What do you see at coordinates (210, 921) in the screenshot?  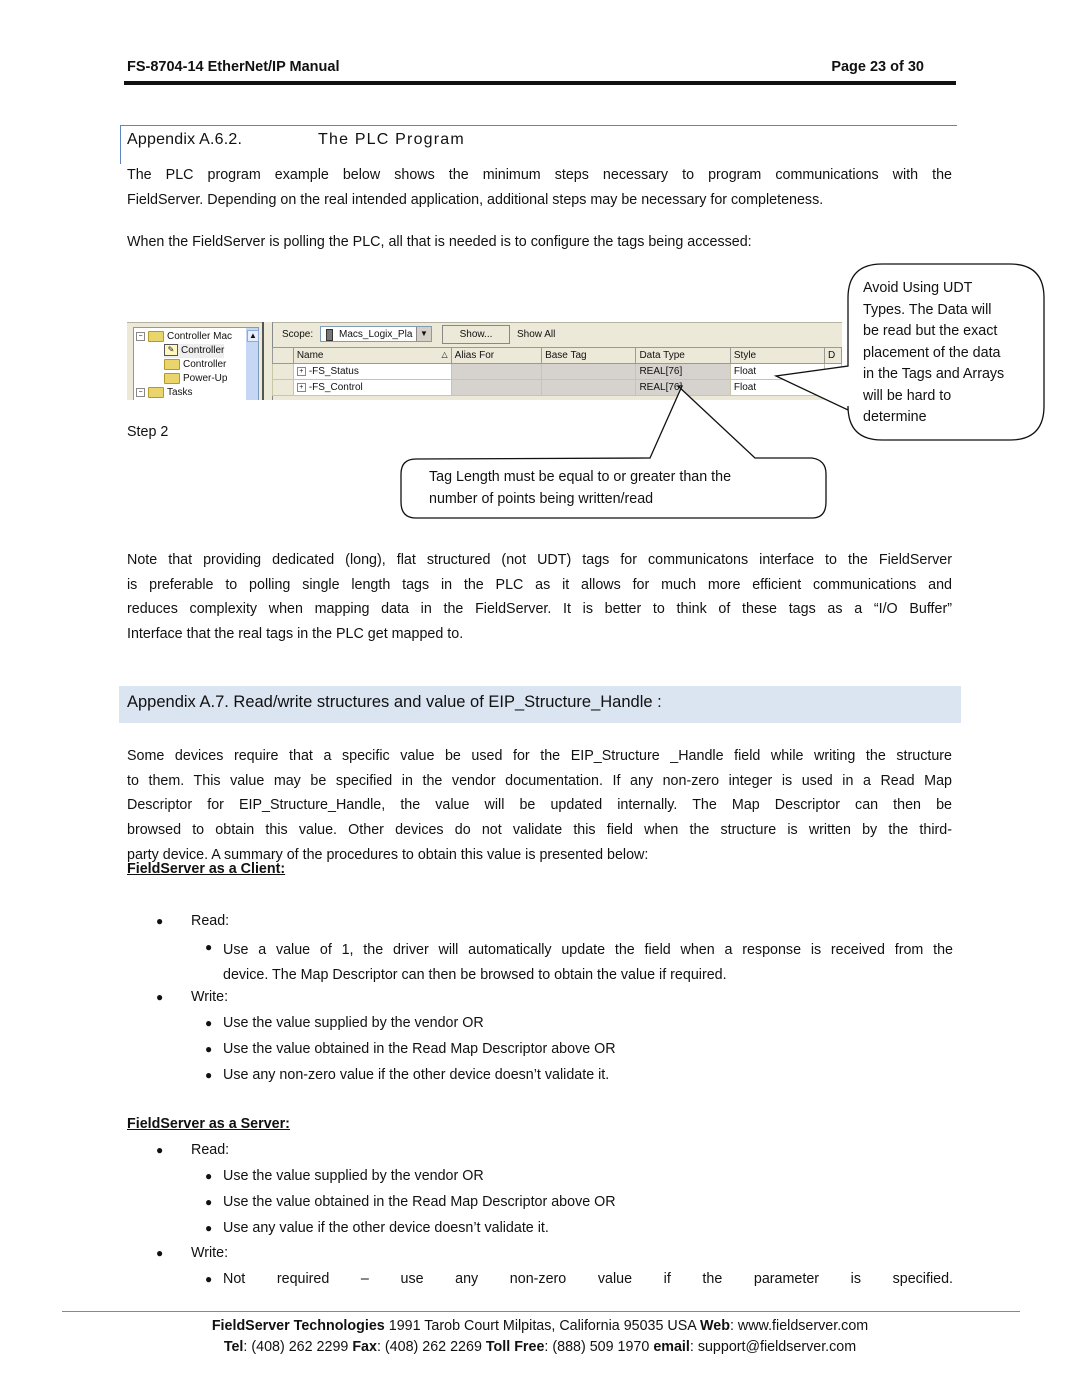 I see `client-read-label: Read:` at bounding box center [210, 921].